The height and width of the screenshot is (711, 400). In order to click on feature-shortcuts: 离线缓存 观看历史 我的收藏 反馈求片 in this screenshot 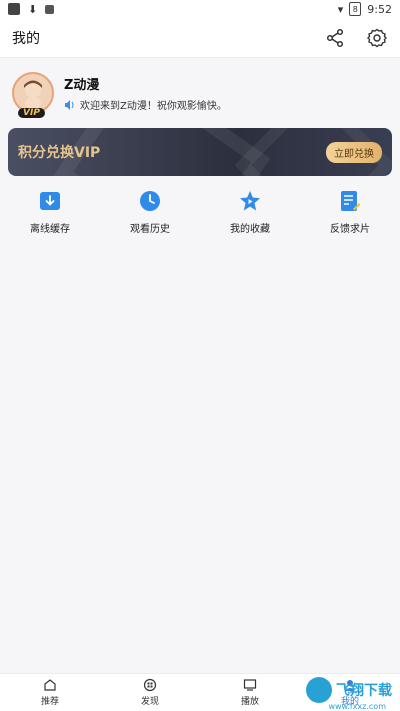, I will do `click(200, 216)`.